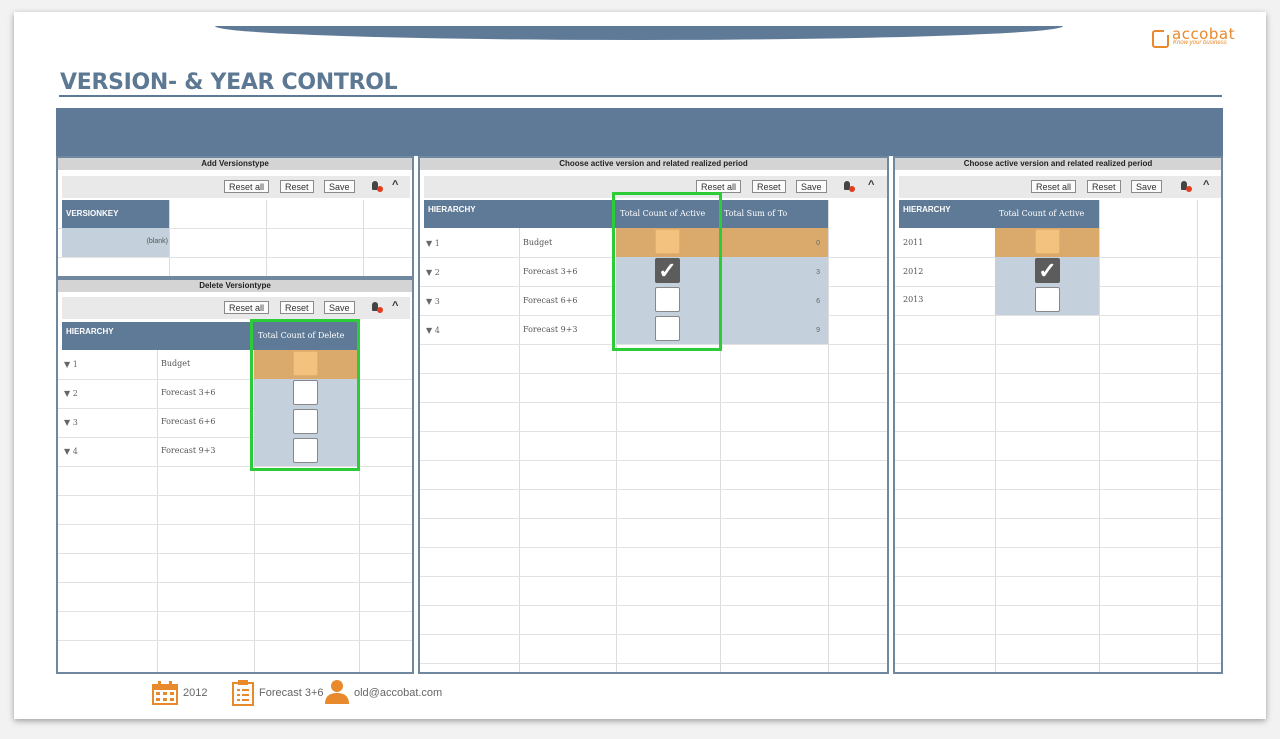 The height and width of the screenshot is (739, 1280). What do you see at coordinates (398, 693) in the screenshot?
I see `footer-user-text: old@accobat.com` at bounding box center [398, 693].